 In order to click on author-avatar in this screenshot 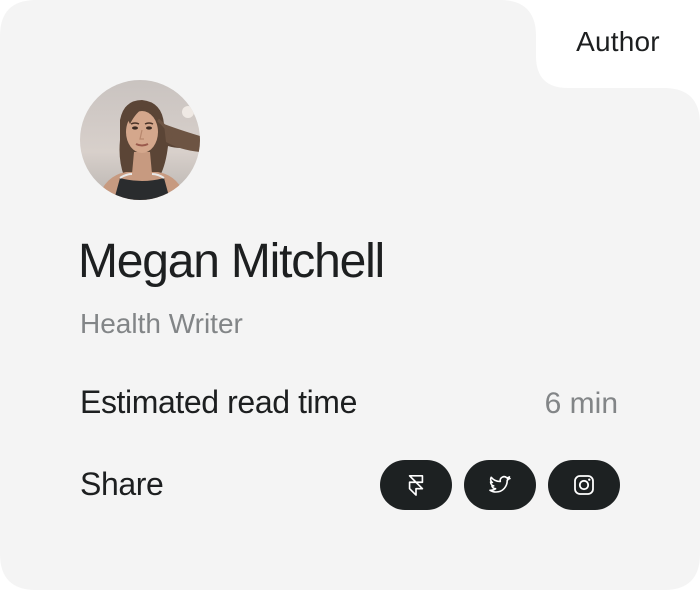, I will do `click(140, 140)`.